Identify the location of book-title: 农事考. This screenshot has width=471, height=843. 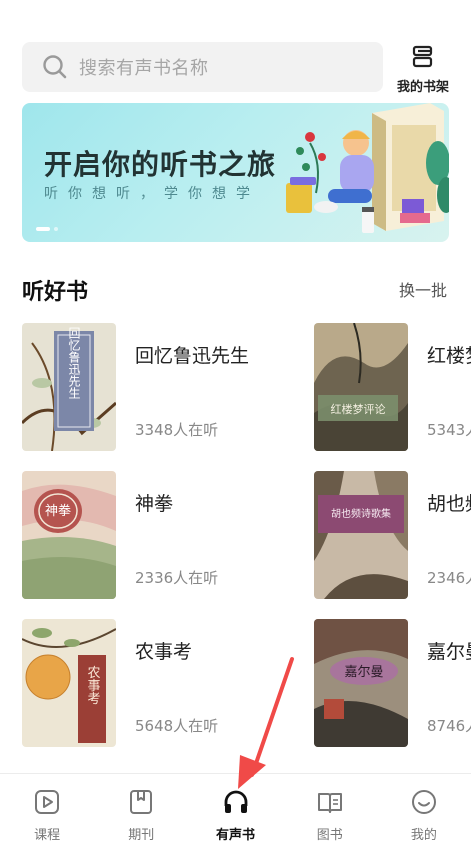
(164, 652).